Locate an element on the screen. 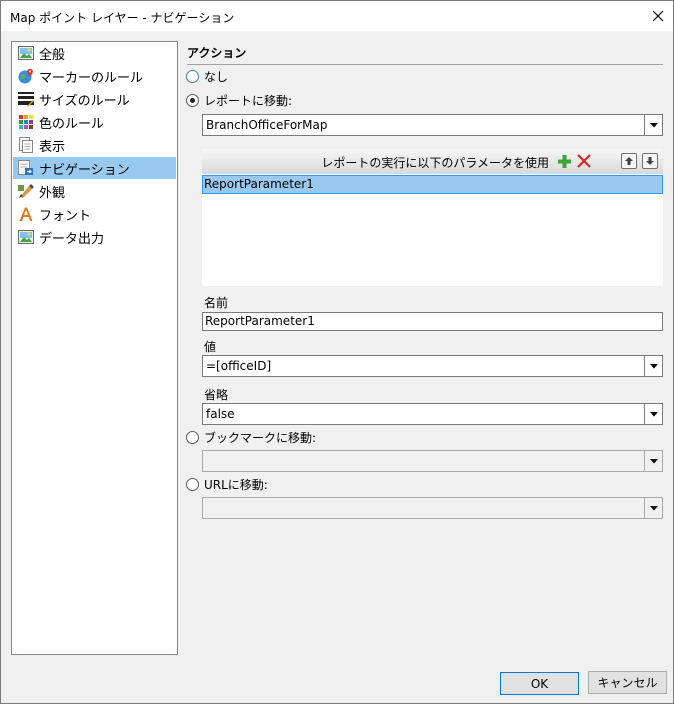  name-input-value: ReportParameter1 is located at coordinates (260, 321).